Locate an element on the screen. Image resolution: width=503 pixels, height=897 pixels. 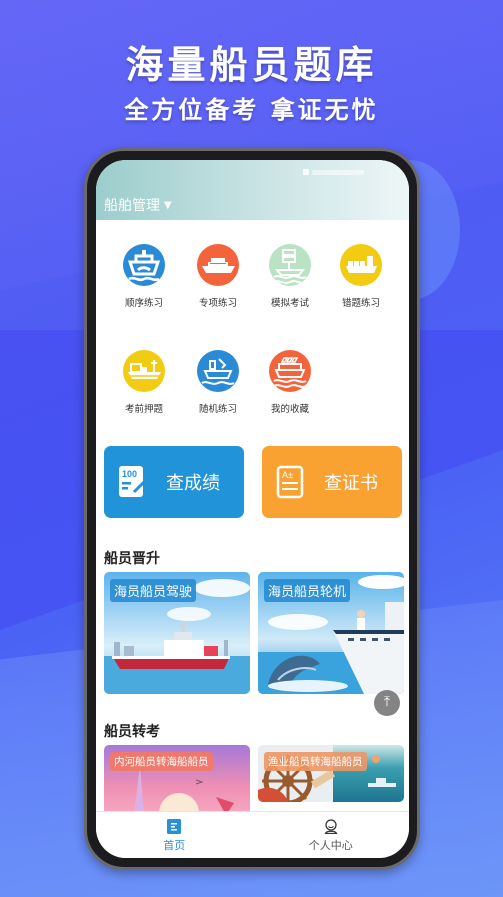
grid-item-favorites: 我的收藏 is located at coordinates (290, 382).